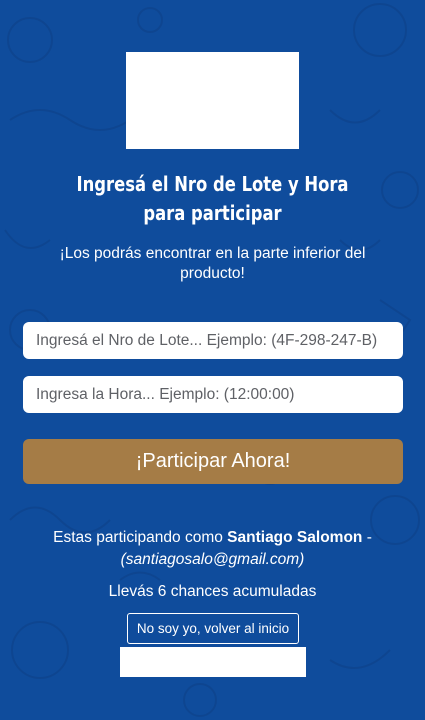 The height and width of the screenshot is (720, 425). What do you see at coordinates (213, 340) in the screenshot?
I see `lote-number-input` at bounding box center [213, 340].